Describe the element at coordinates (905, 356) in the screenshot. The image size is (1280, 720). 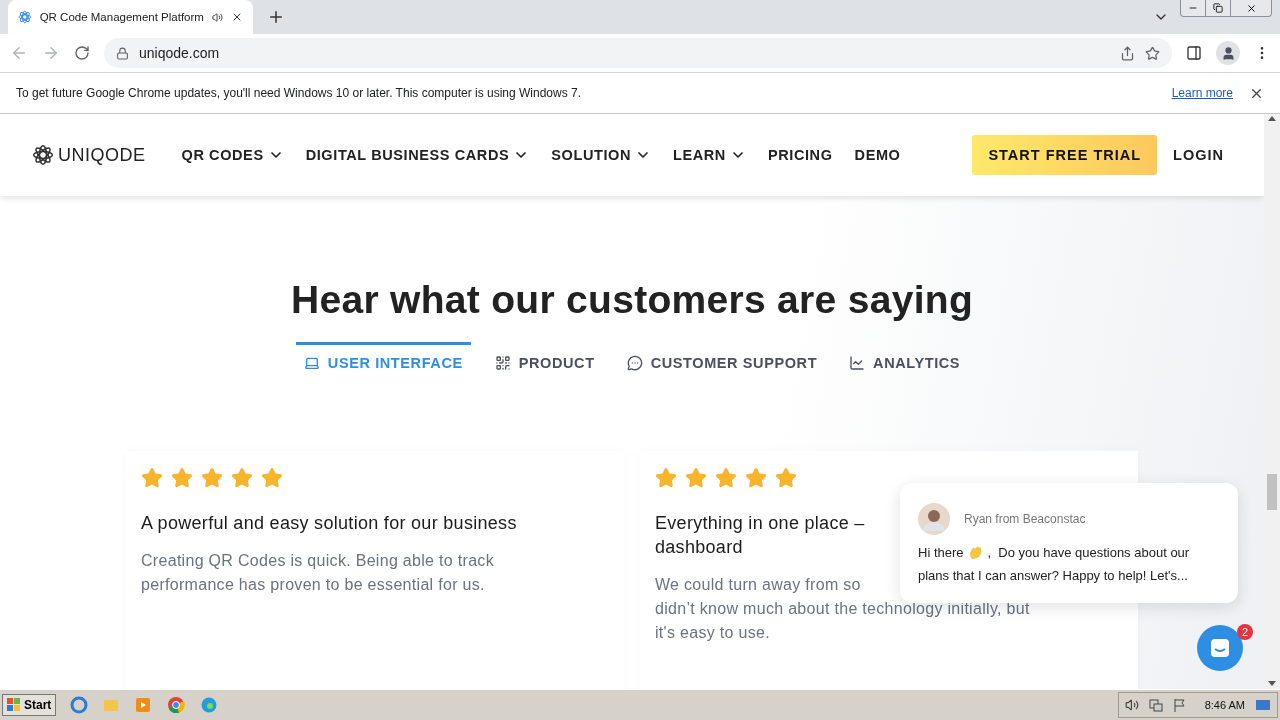
I see `category-tab: ANALYTICS` at that location.